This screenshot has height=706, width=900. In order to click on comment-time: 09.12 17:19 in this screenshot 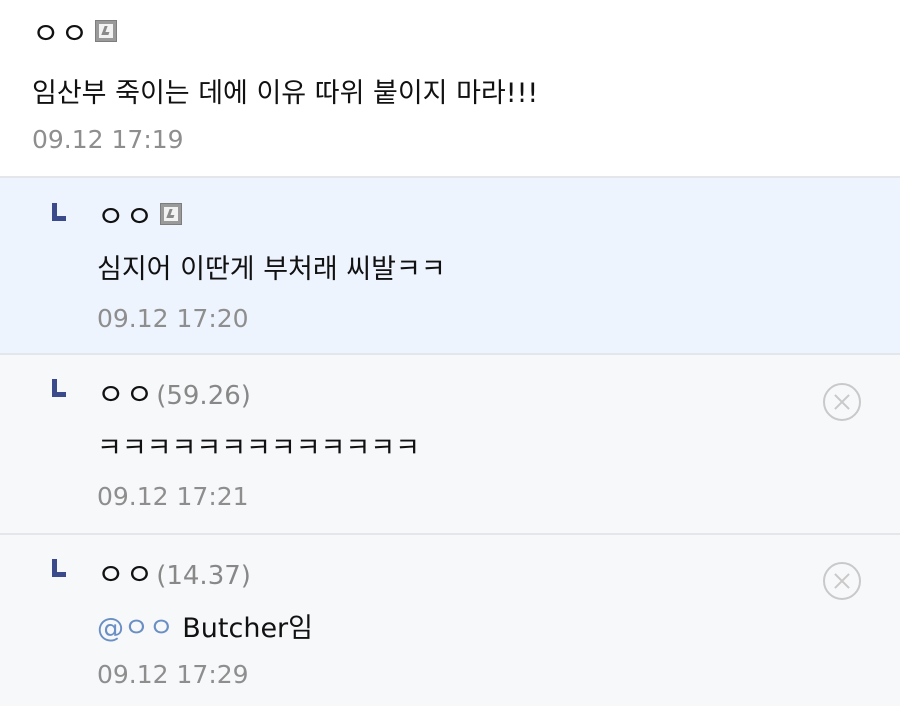, I will do `click(108, 139)`.